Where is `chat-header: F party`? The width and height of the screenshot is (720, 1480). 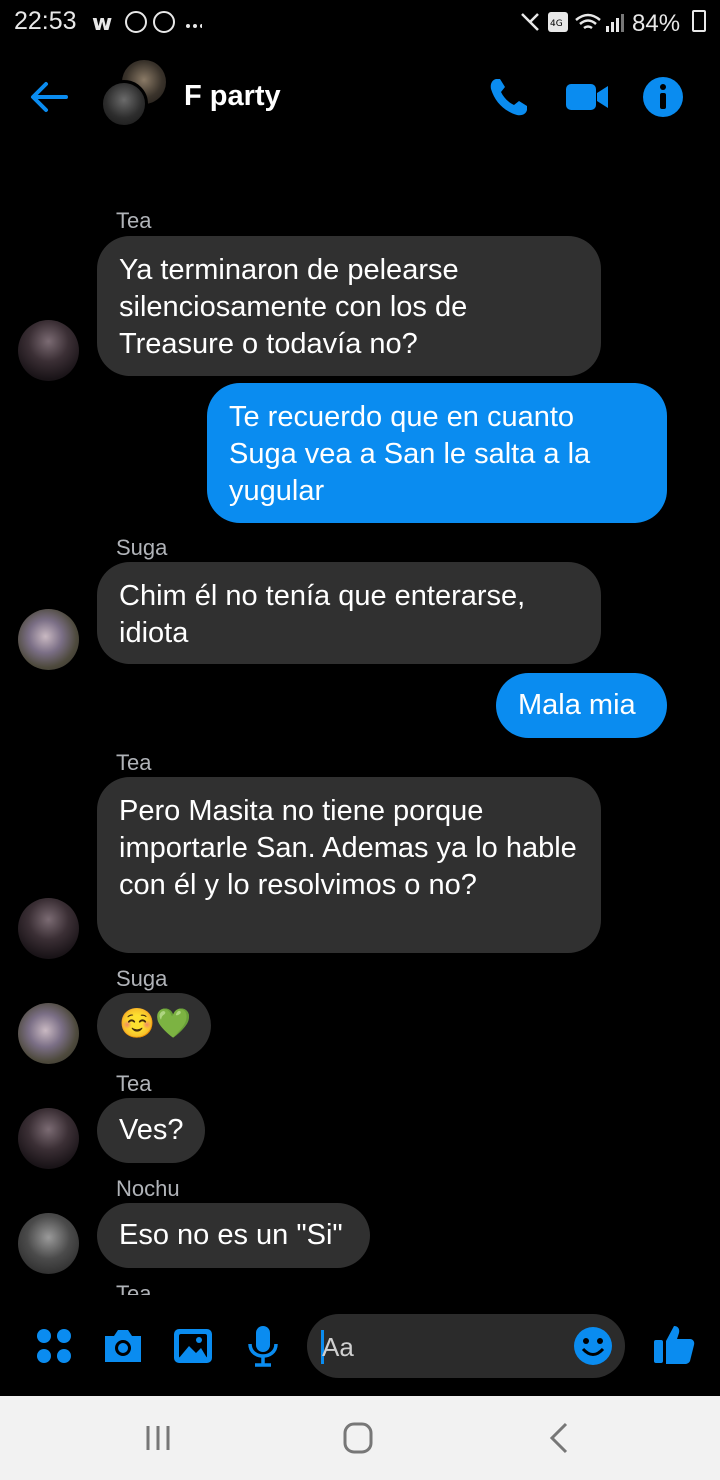 chat-header: F party is located at coordinates (360, 99).